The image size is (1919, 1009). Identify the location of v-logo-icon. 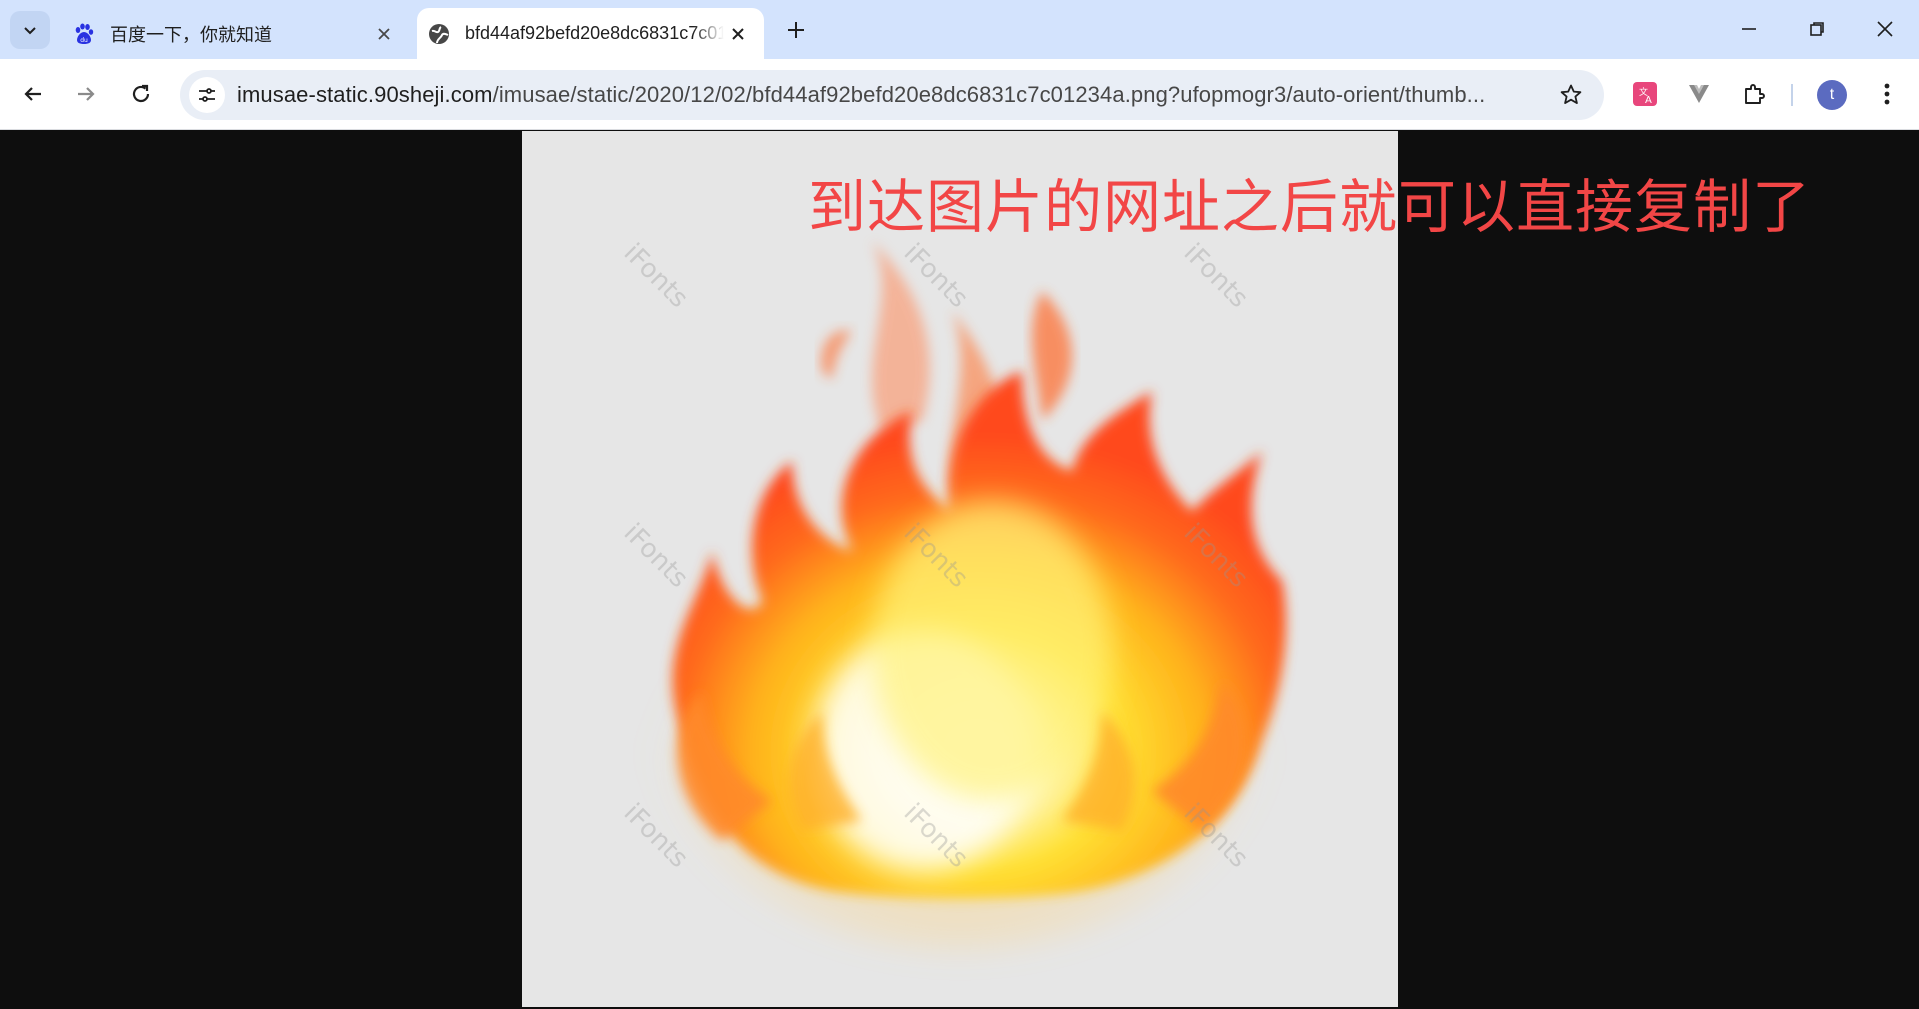
(1699, 94).